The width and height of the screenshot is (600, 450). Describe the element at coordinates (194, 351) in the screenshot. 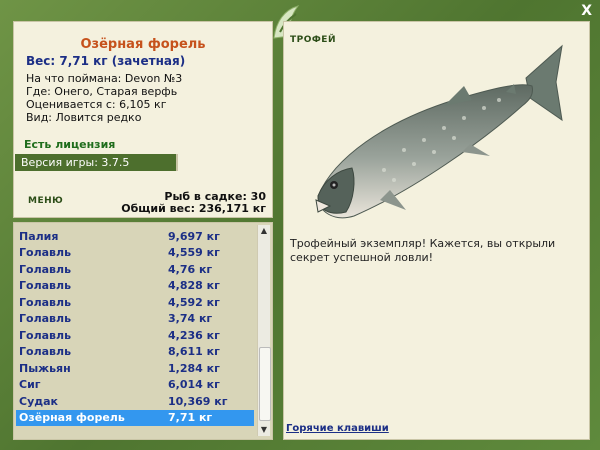

I see `list-item-weight: 8,611 кг` at that location.